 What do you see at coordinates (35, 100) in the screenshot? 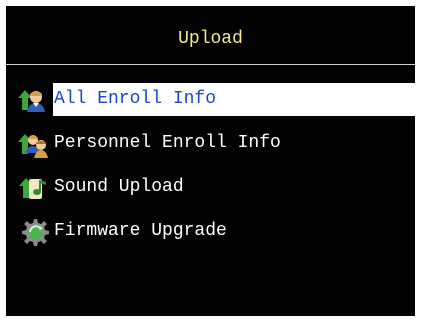
I see `user-upload-icon` at bounding box center [35, 100].